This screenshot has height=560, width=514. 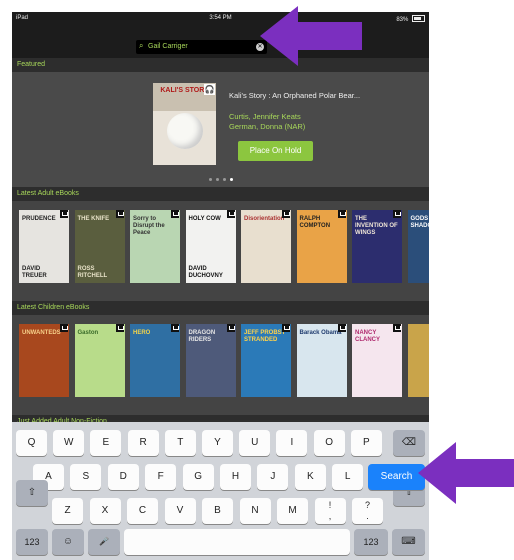 What do you see at coordinates (321, 360) in the screenshot?
I see `children-book-cover: Barack Obama` at bounding box center [321, 360].